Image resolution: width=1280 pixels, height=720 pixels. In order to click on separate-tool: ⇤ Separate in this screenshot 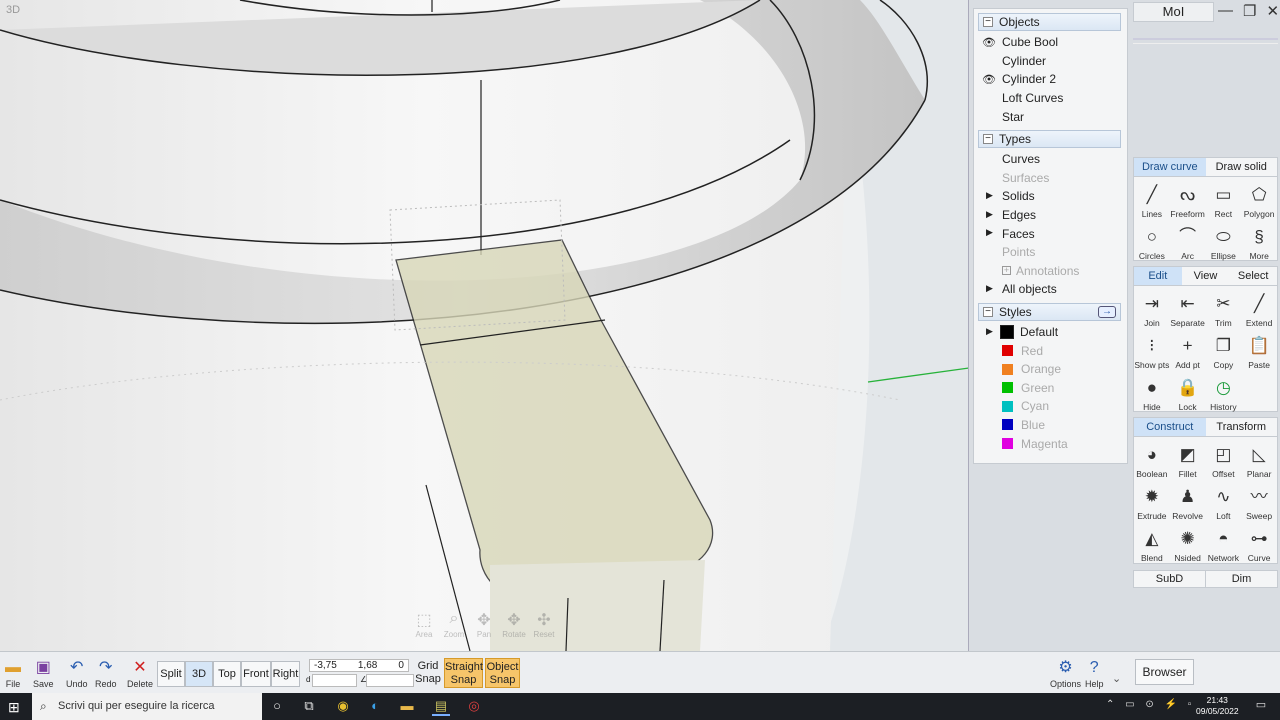, I will do `click(1188, 309)`.